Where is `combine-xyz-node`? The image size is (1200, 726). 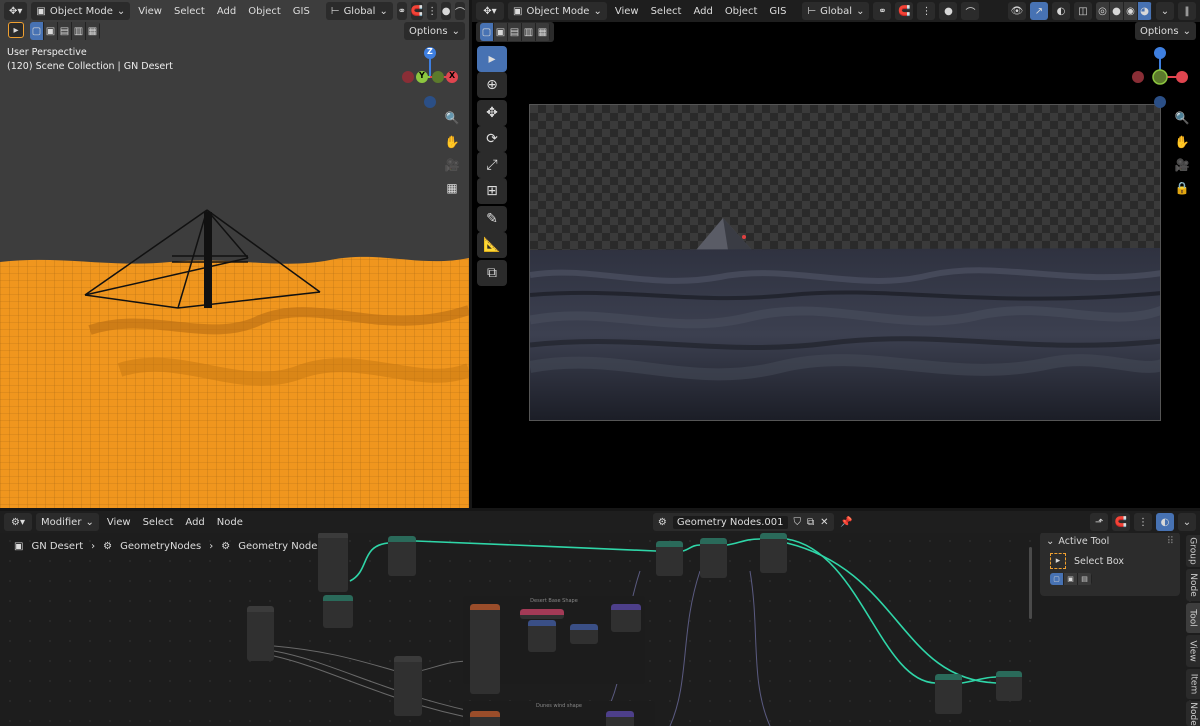
combine-xyz-node is located at coordinates (584, 634).